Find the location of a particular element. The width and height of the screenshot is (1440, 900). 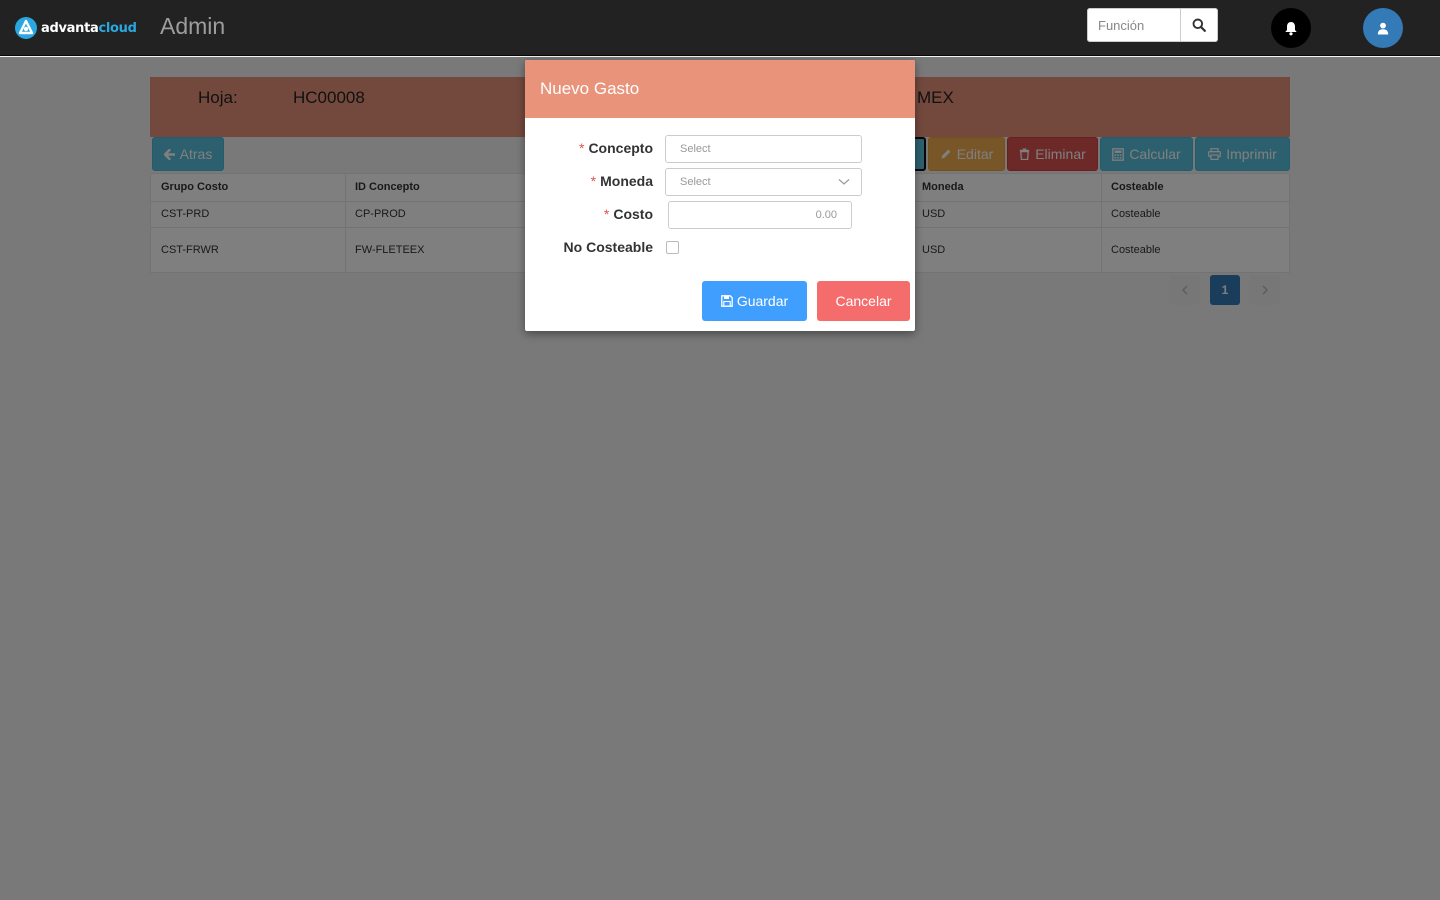

moneda-placeholder: Select is located at coordinates (695, 182).